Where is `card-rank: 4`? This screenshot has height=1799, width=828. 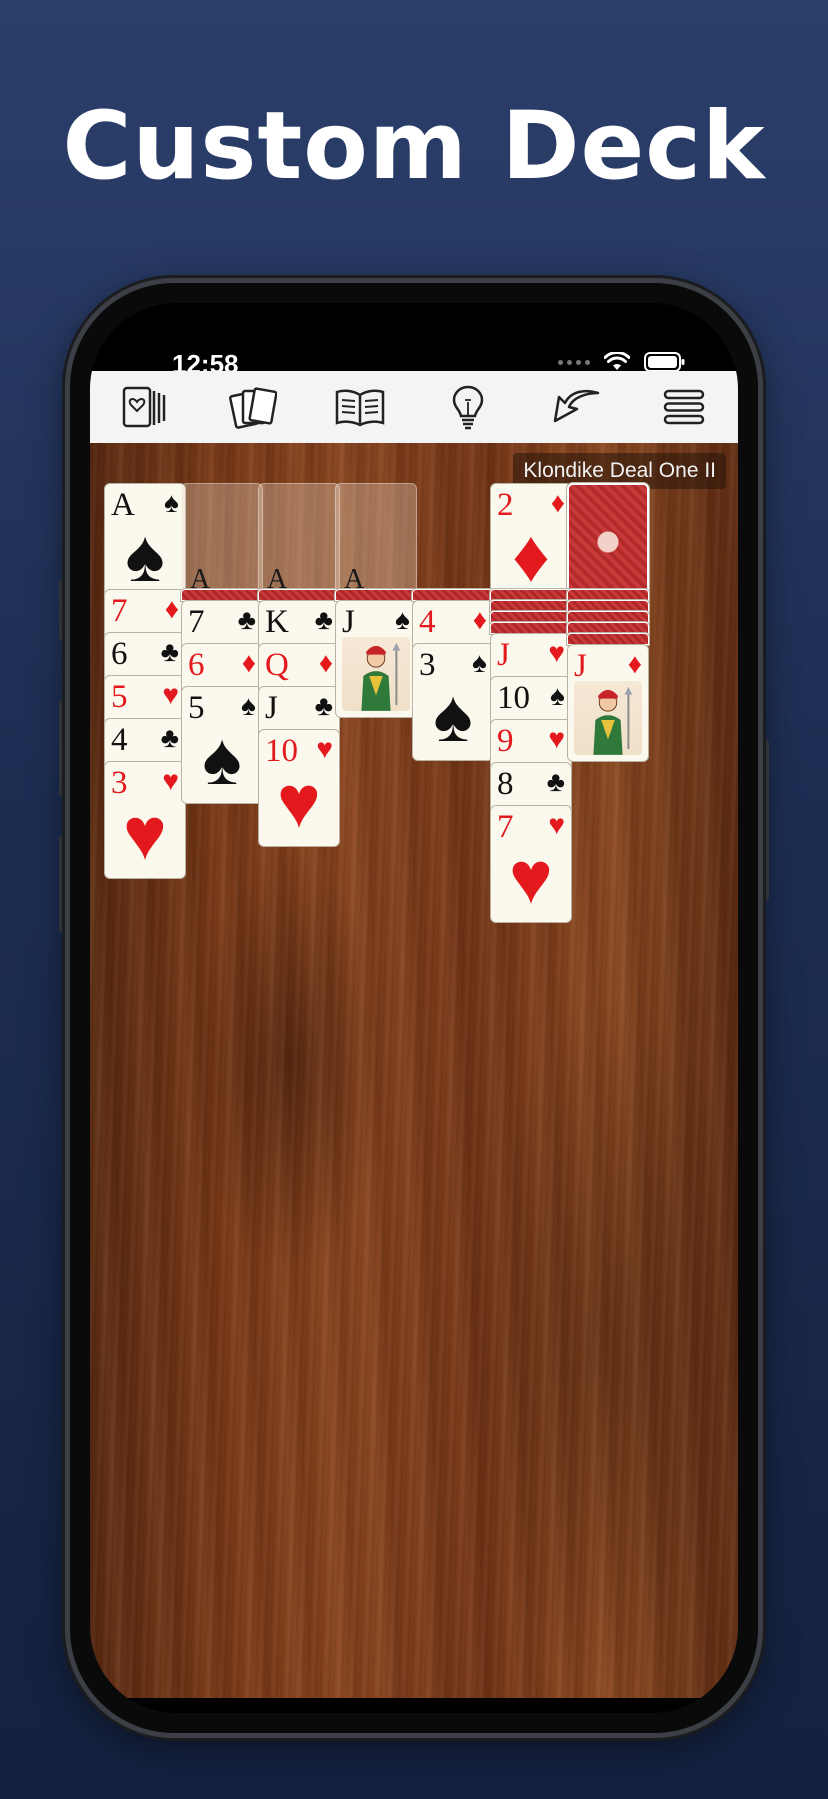
card-rank: 4 is located at coordinates (427, 622).